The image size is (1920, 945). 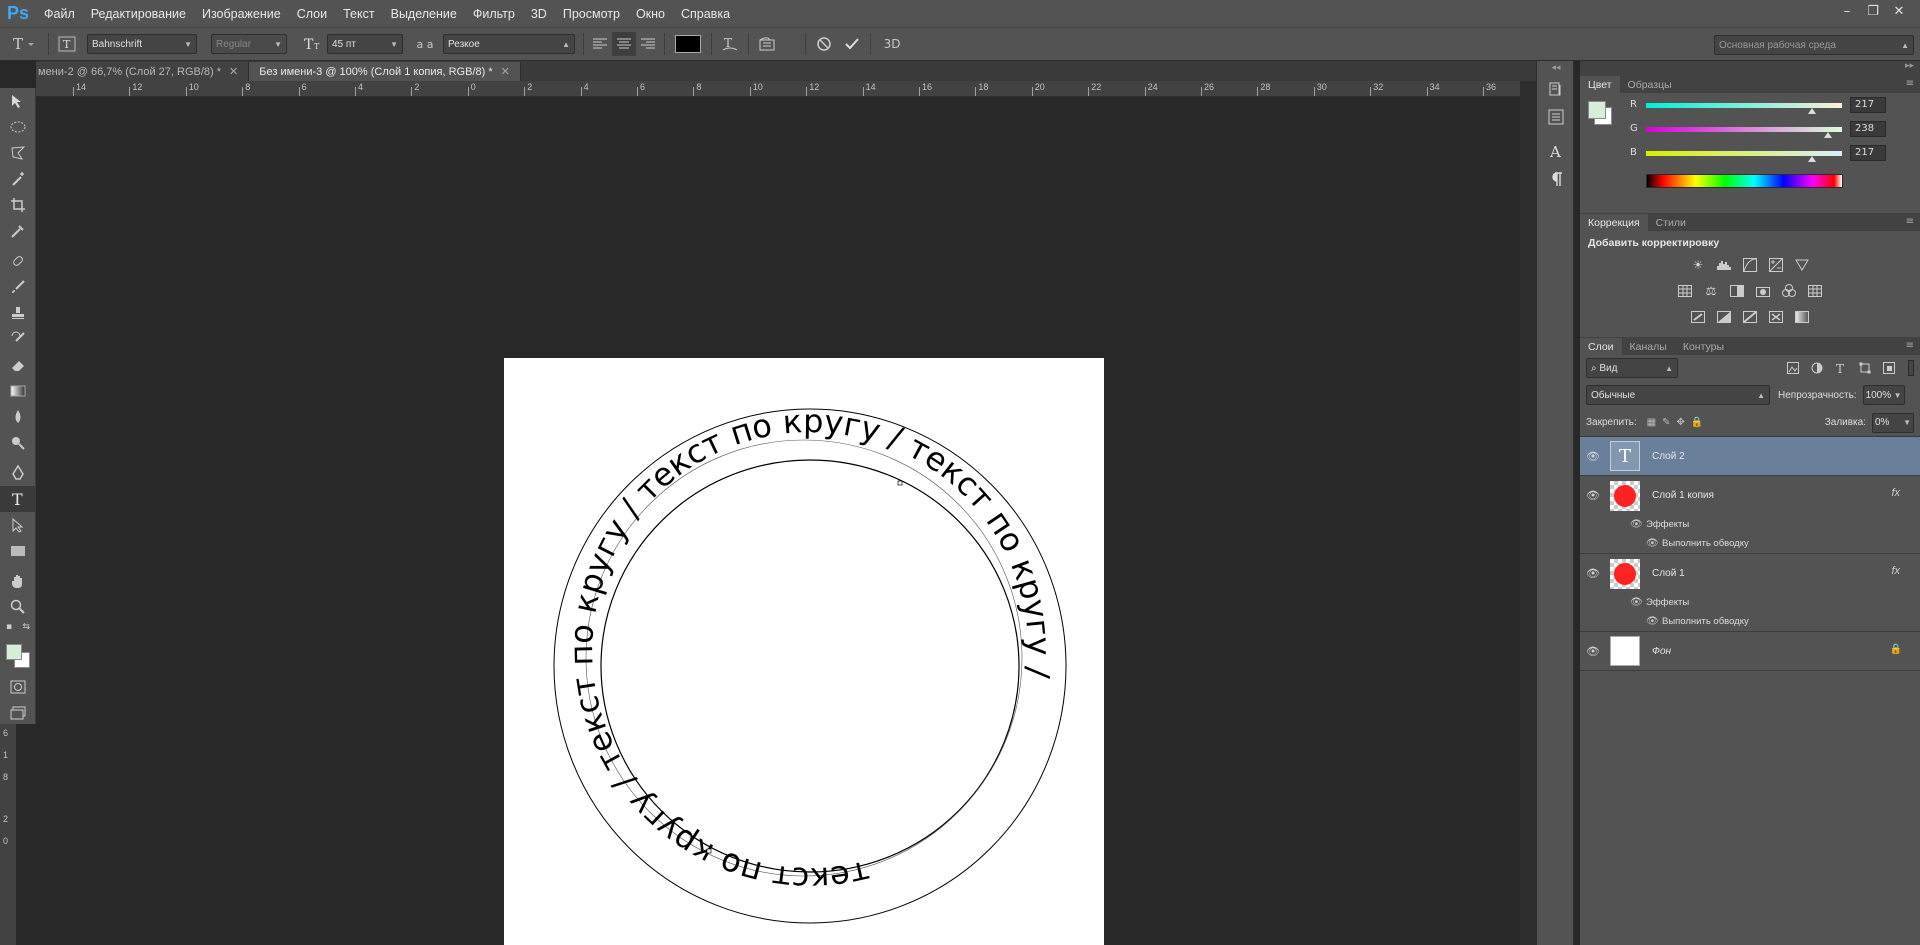 What do you see at coordinates (648, 44) in the screenshot?
I see `align-right-icon` at bounding box center [648, 44].